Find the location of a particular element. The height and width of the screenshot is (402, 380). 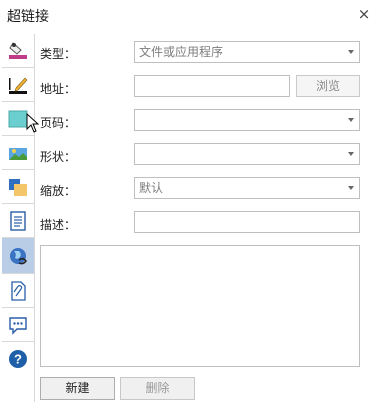

side-toolbar: ? is located at coordinates (18, 218).